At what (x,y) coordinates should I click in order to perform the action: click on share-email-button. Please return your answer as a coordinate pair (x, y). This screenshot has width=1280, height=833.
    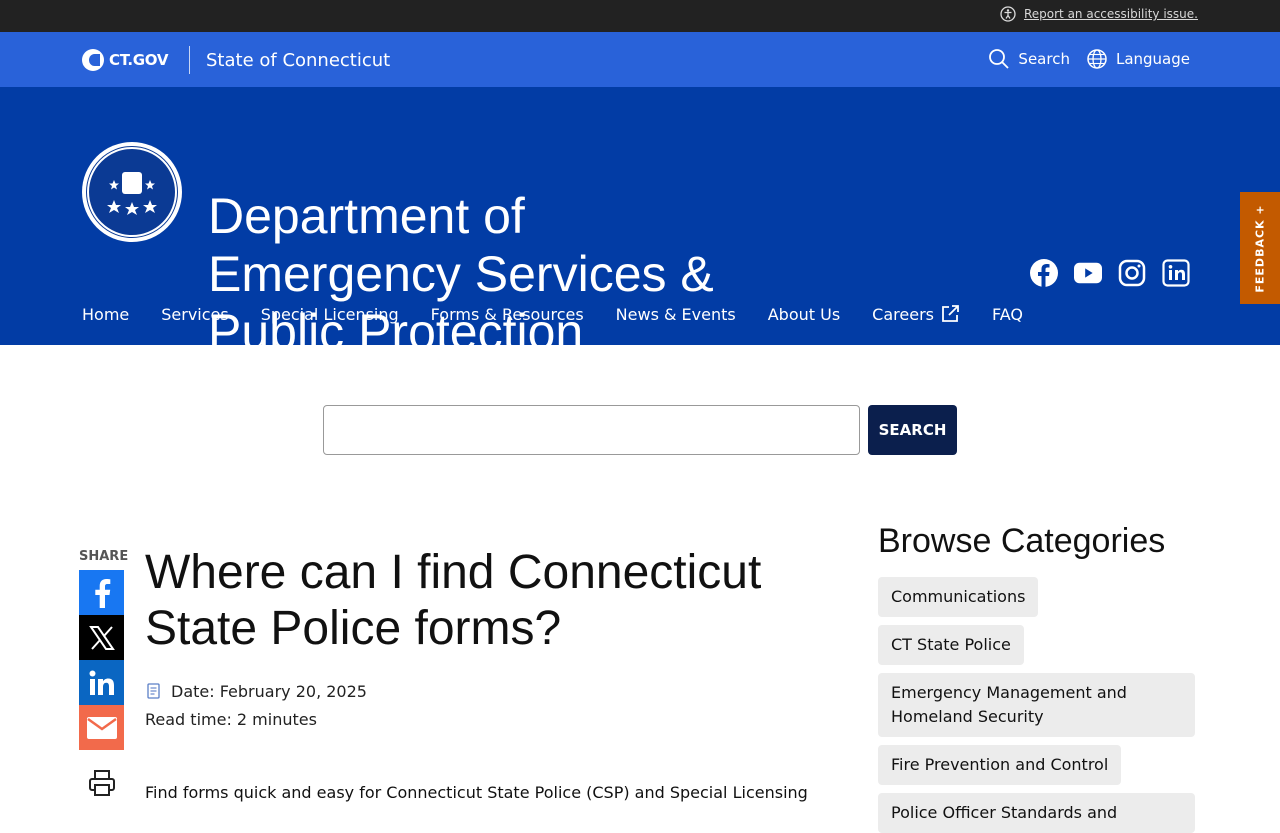
    Looking at the image, I should click on (101, 727).